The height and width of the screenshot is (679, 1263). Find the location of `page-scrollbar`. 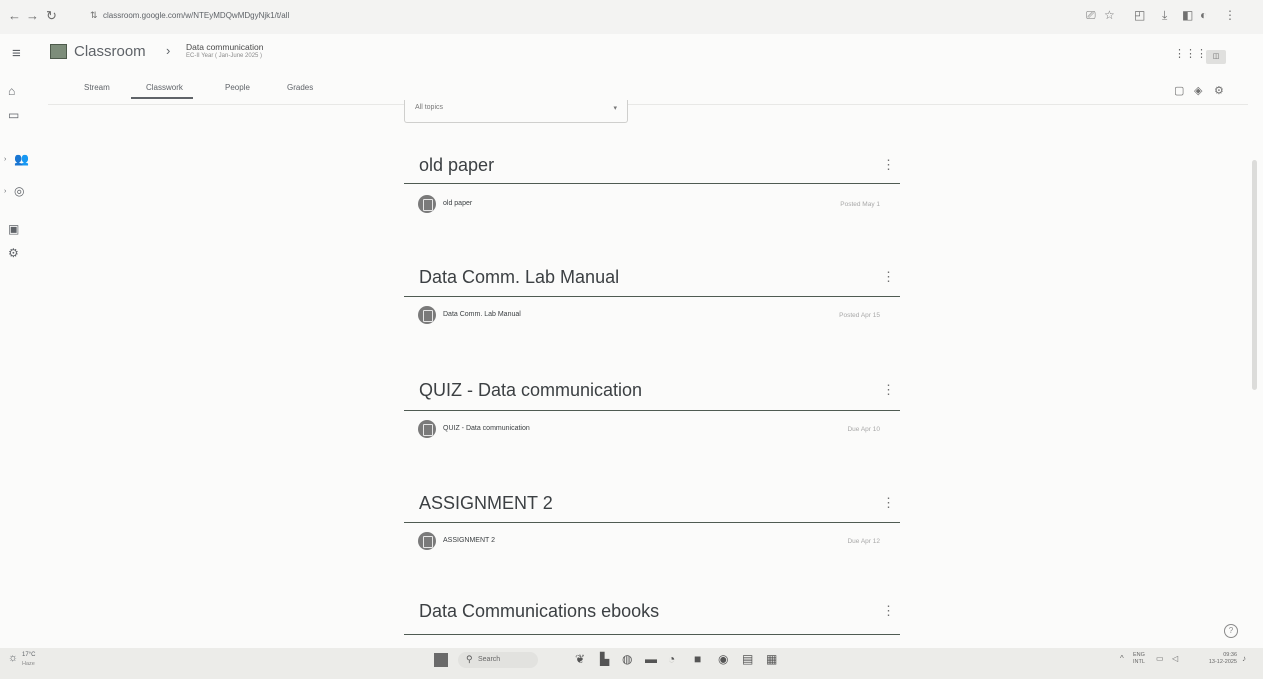

page-scrollbar is located at coordinates (1254, 275).